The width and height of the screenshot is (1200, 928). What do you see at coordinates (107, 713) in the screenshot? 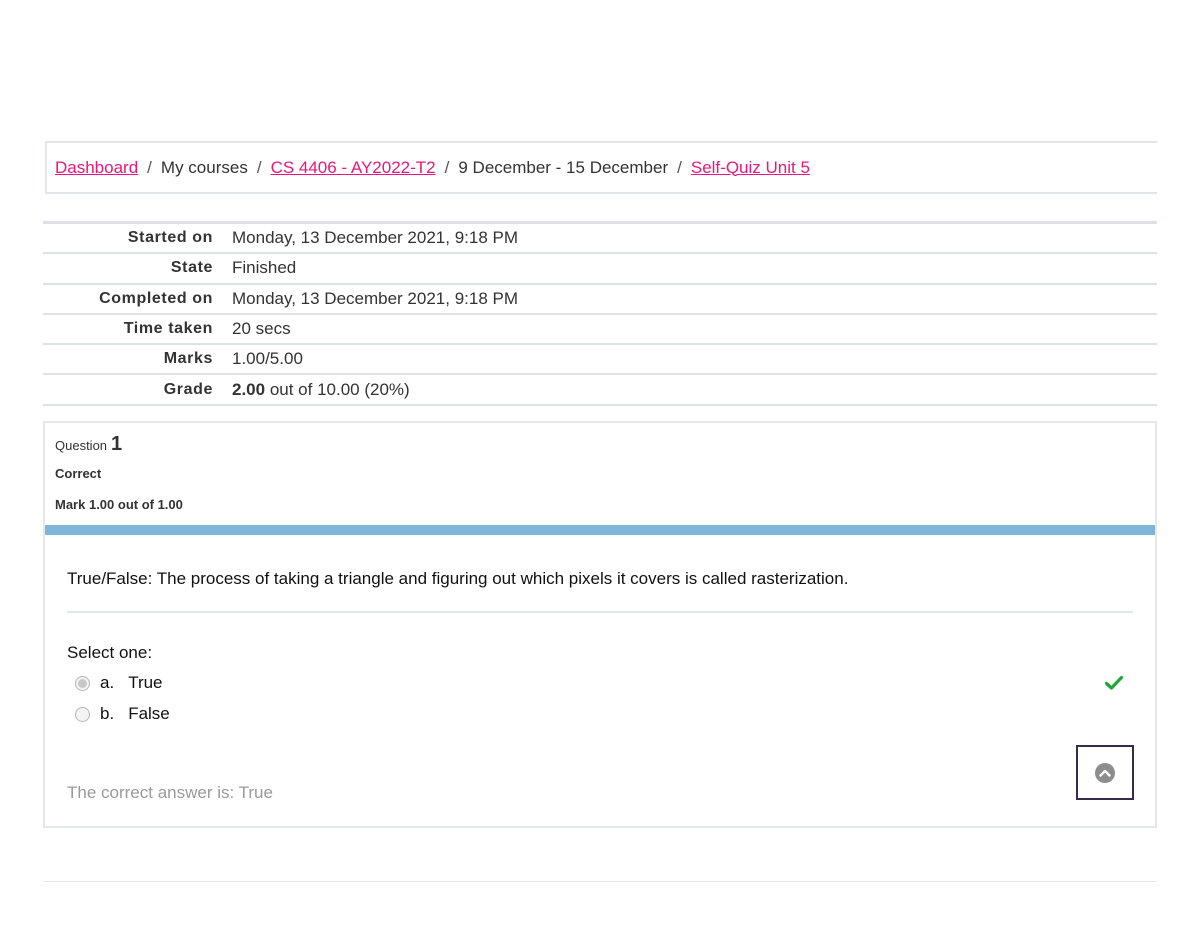
I see `answer-letter: b.` at bounding box center [107, 713].